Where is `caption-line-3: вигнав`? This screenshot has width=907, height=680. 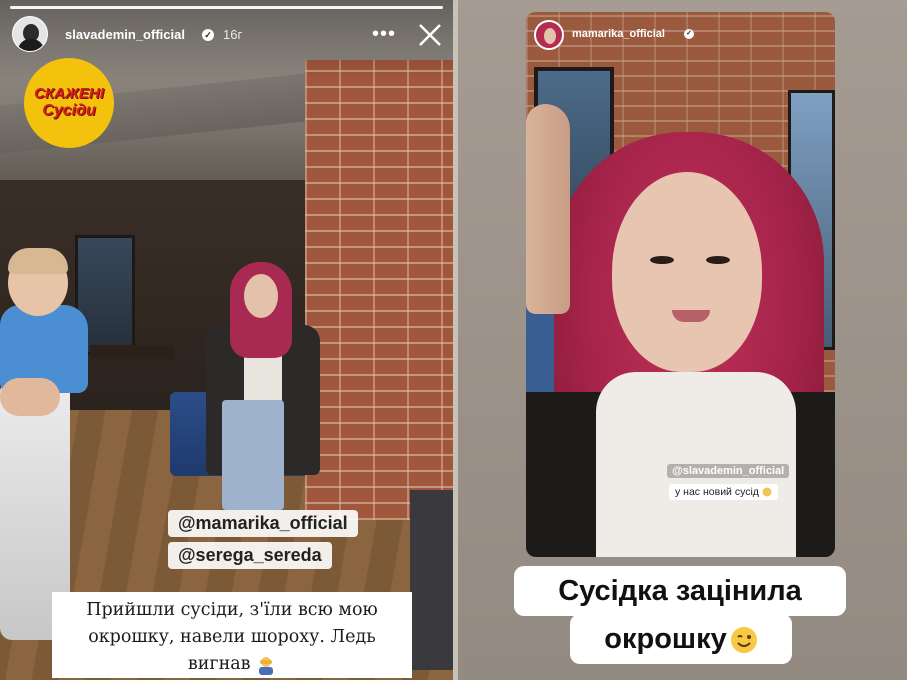
caption-line-3: вигнав is located at coordinates (232, 664).